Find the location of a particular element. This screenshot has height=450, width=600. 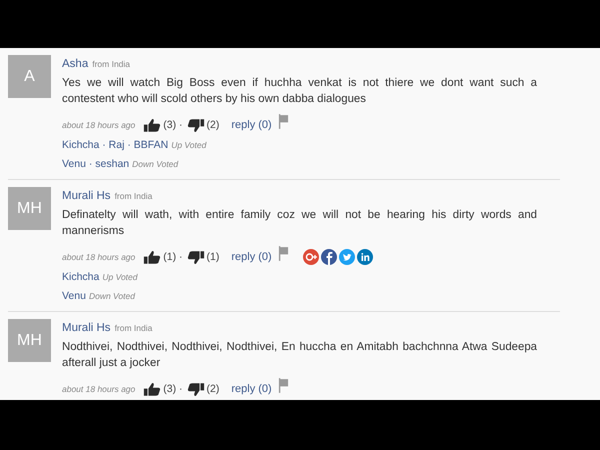

voter-names: Kichcha is located at coordinates (81, 277).